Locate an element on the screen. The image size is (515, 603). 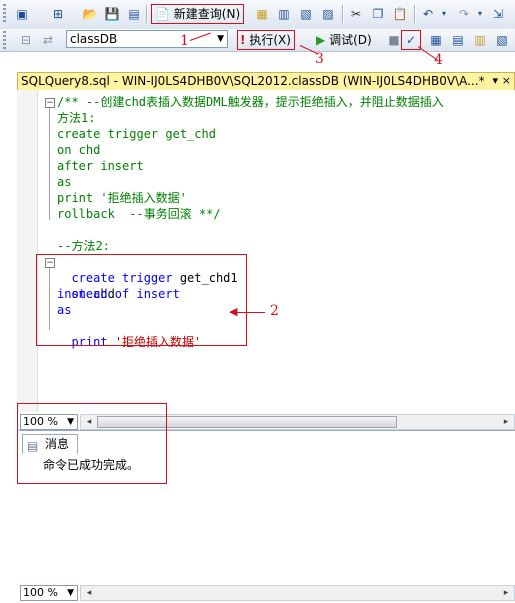
copy-icon: ❐ is located at coordinates (378, 14).